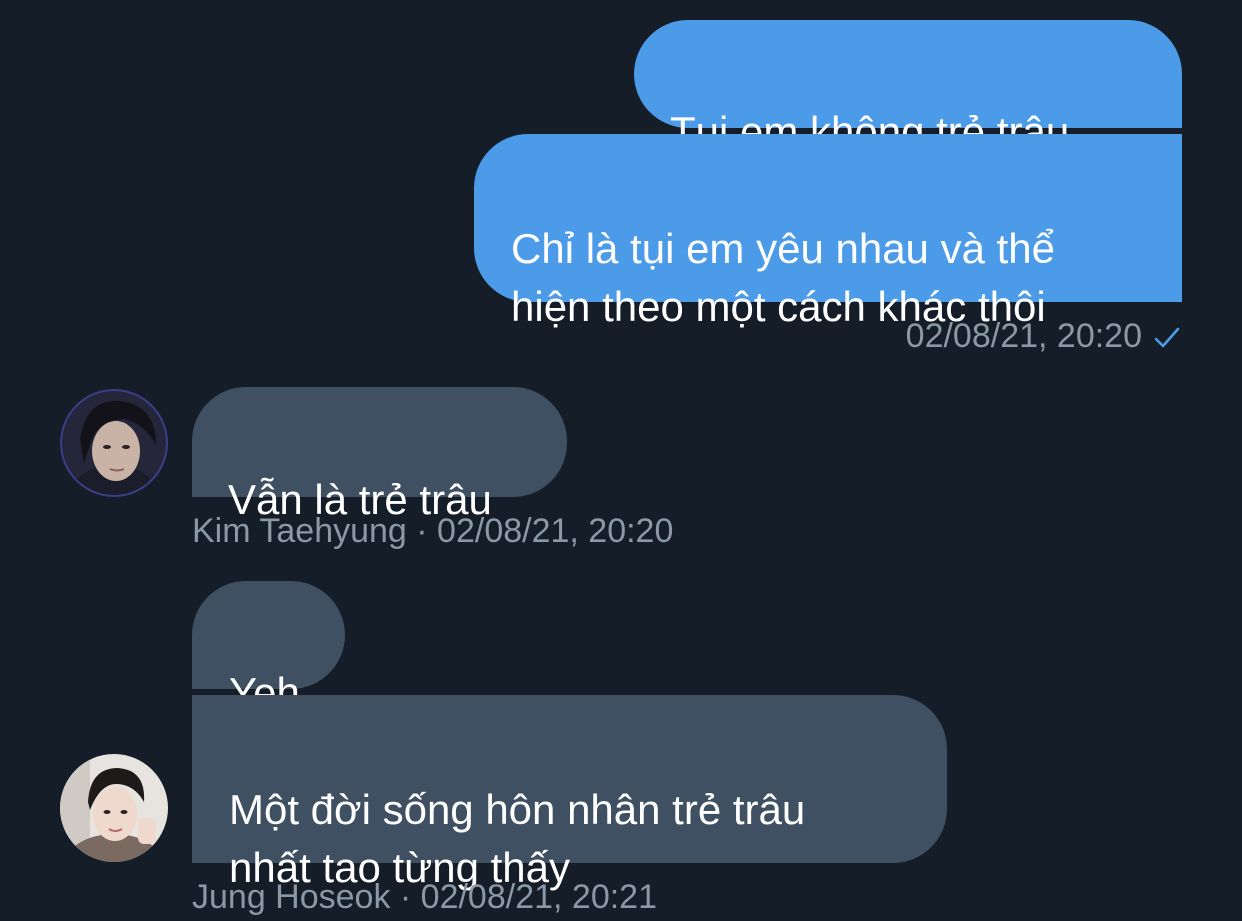  What do you see at coordinates (433, 531) in the screenshot?
I see `received-message-meta: Kim Taehyung · 02/08/21, 20:20` at bounding box center [433, 531].